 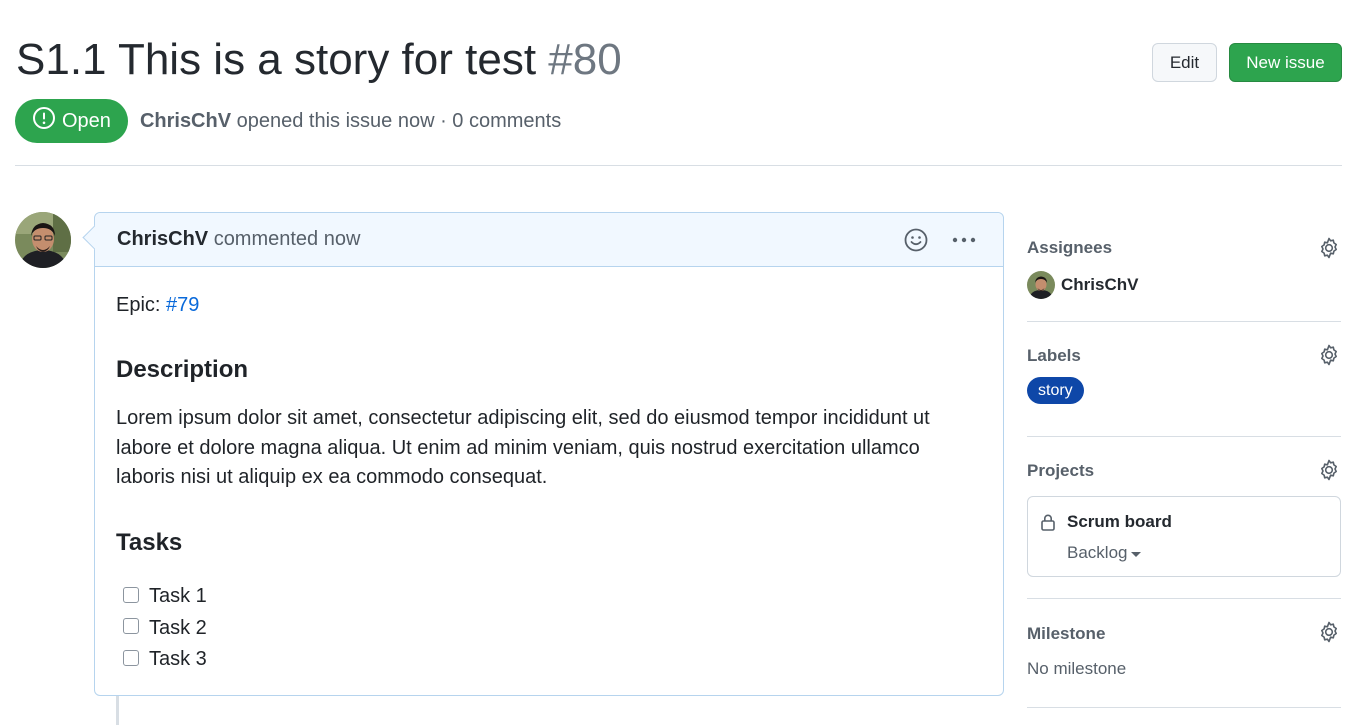 I want to click on comment-byline: ChrisChV commented now, so click(x=238, y=239).